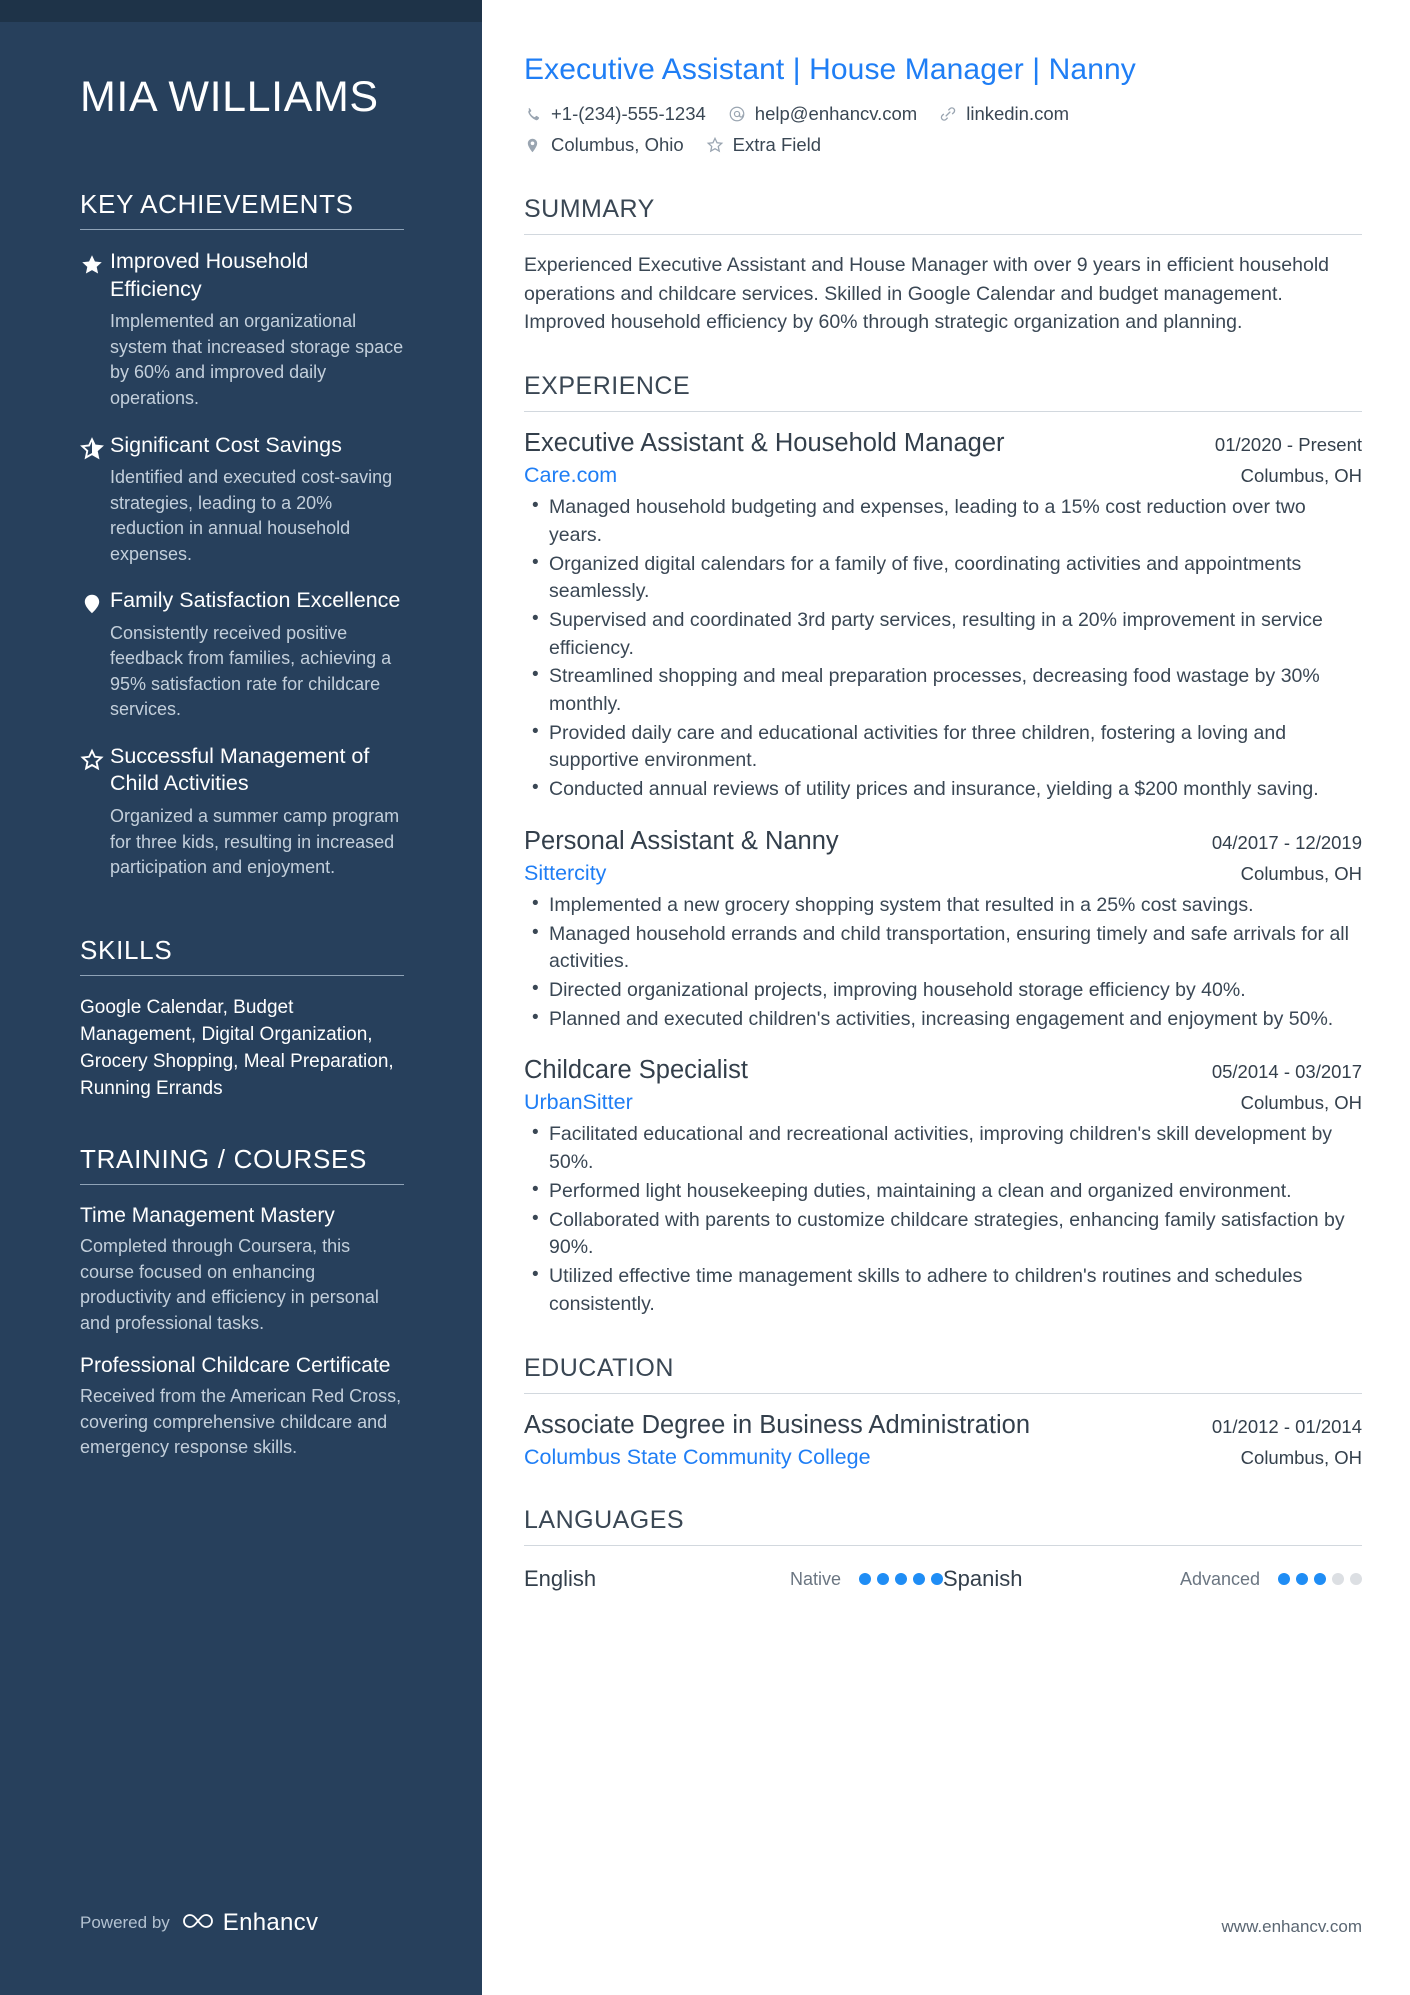  What do you see at coordinates (229, 97) in the screenshot?
I see `candidate-name: MIA WILLIAMS` at bounding box center [229, 97].